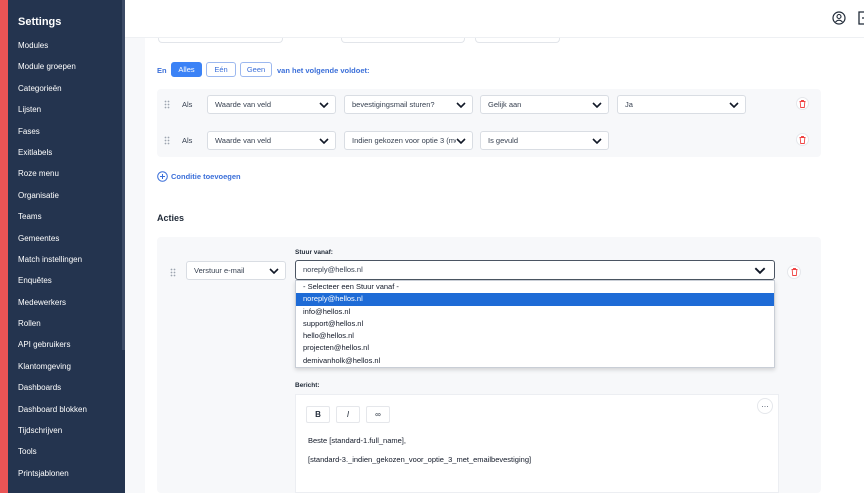  I want to click on sidebar-item-rollen: Rollen, so click(52, 328).